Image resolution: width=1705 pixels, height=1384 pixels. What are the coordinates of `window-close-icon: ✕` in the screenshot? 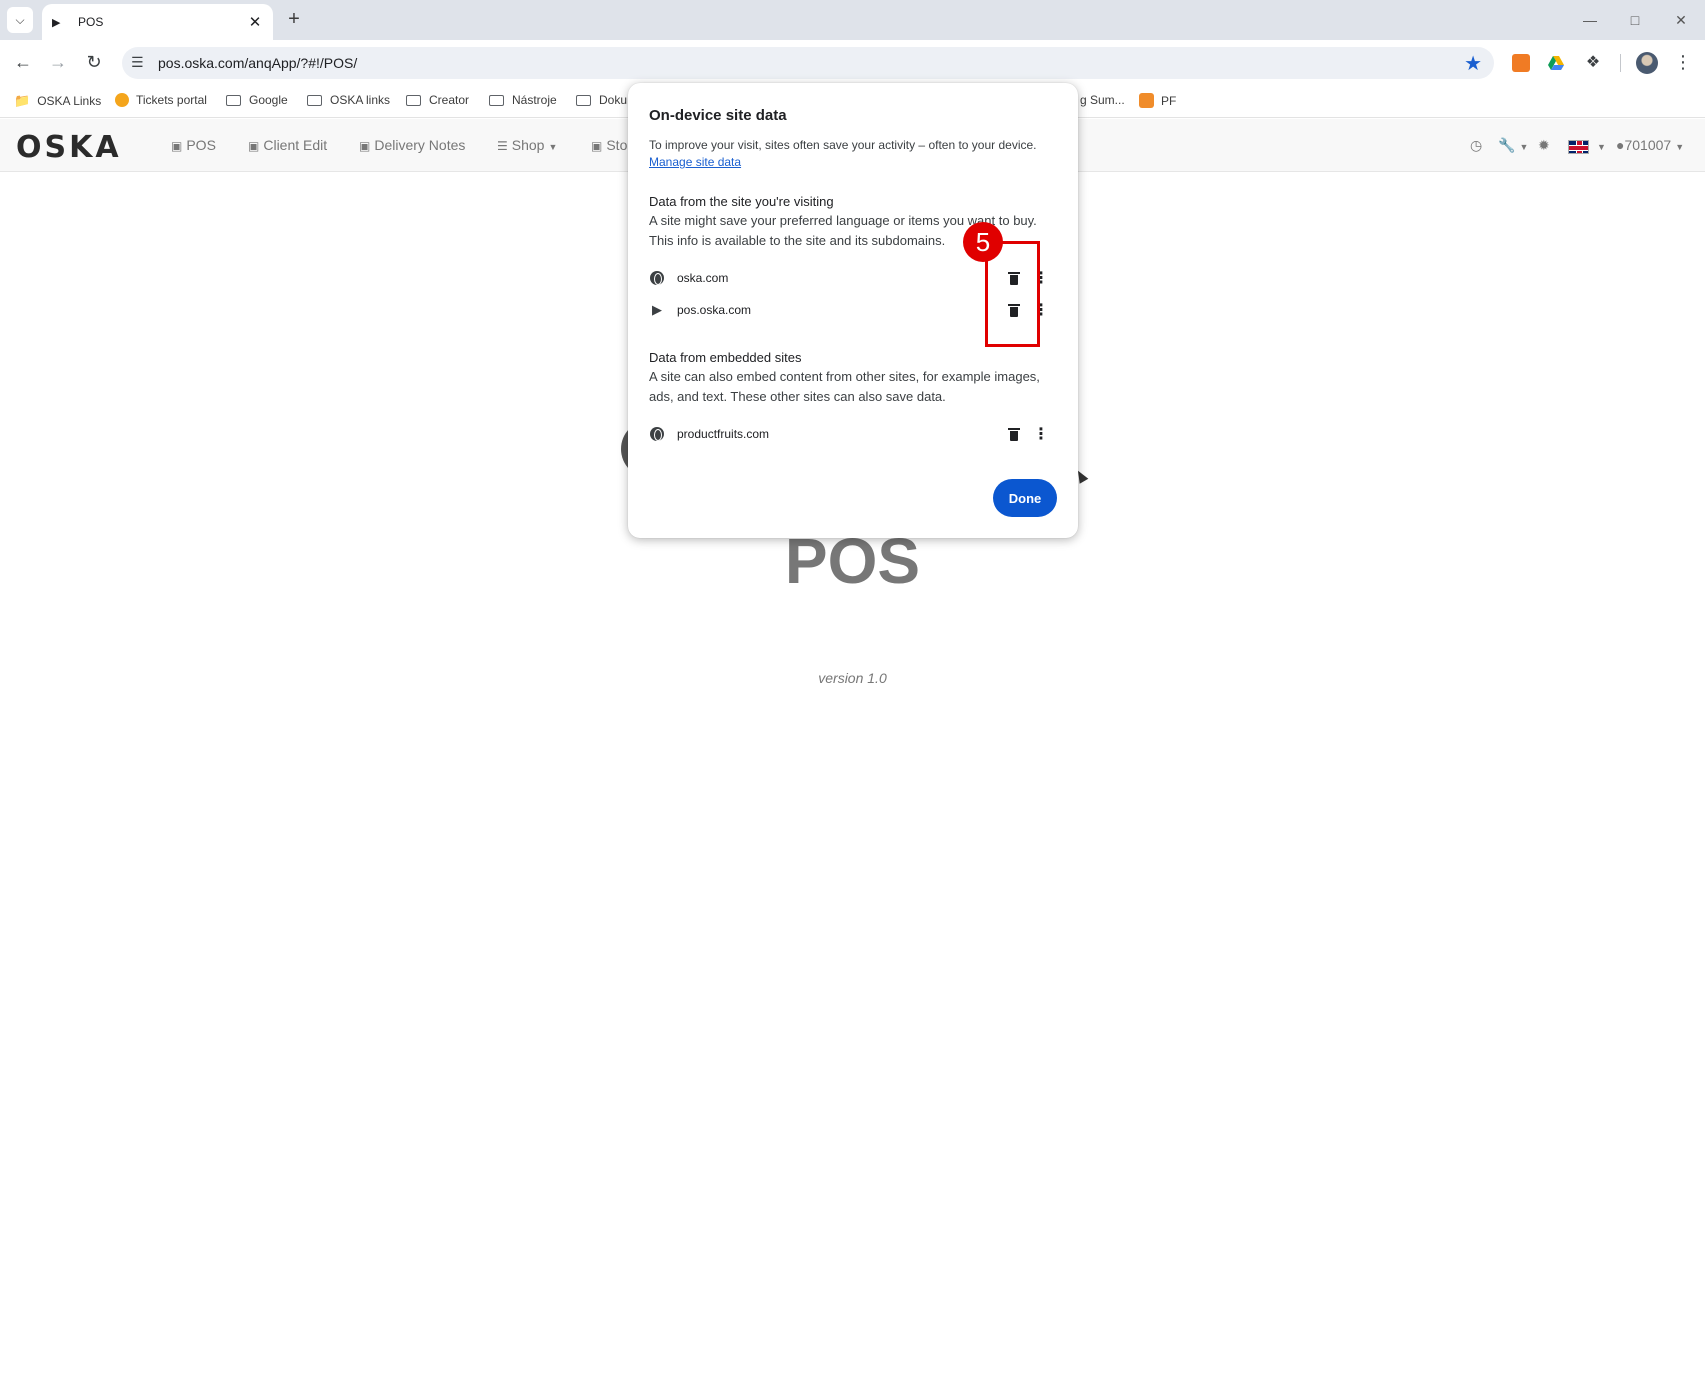 It's located at (1681, 20).